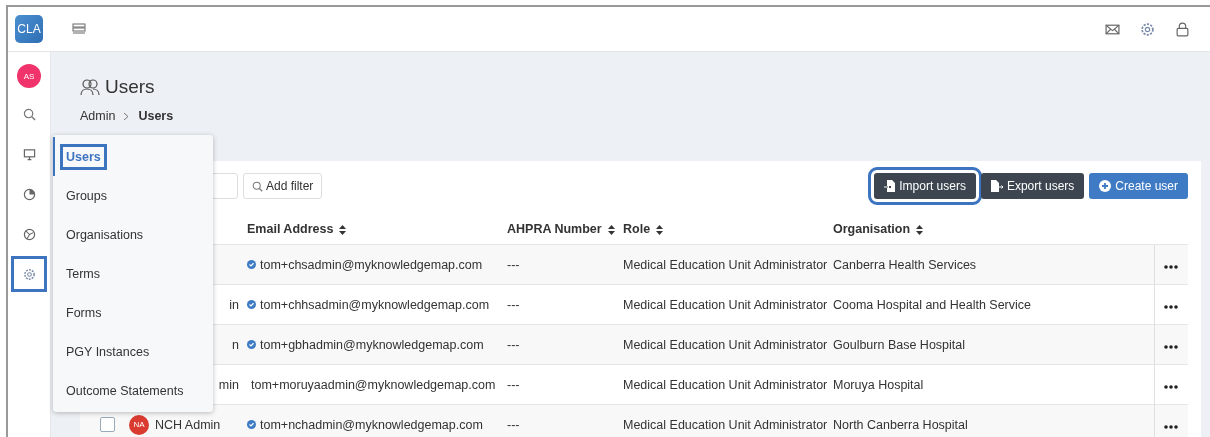 This screenshot has width=1210, height=437. What do you see at coordinates (872, 229) in the screenshot?
I see `column-header: Organisation` at bounding box center [872, 229].